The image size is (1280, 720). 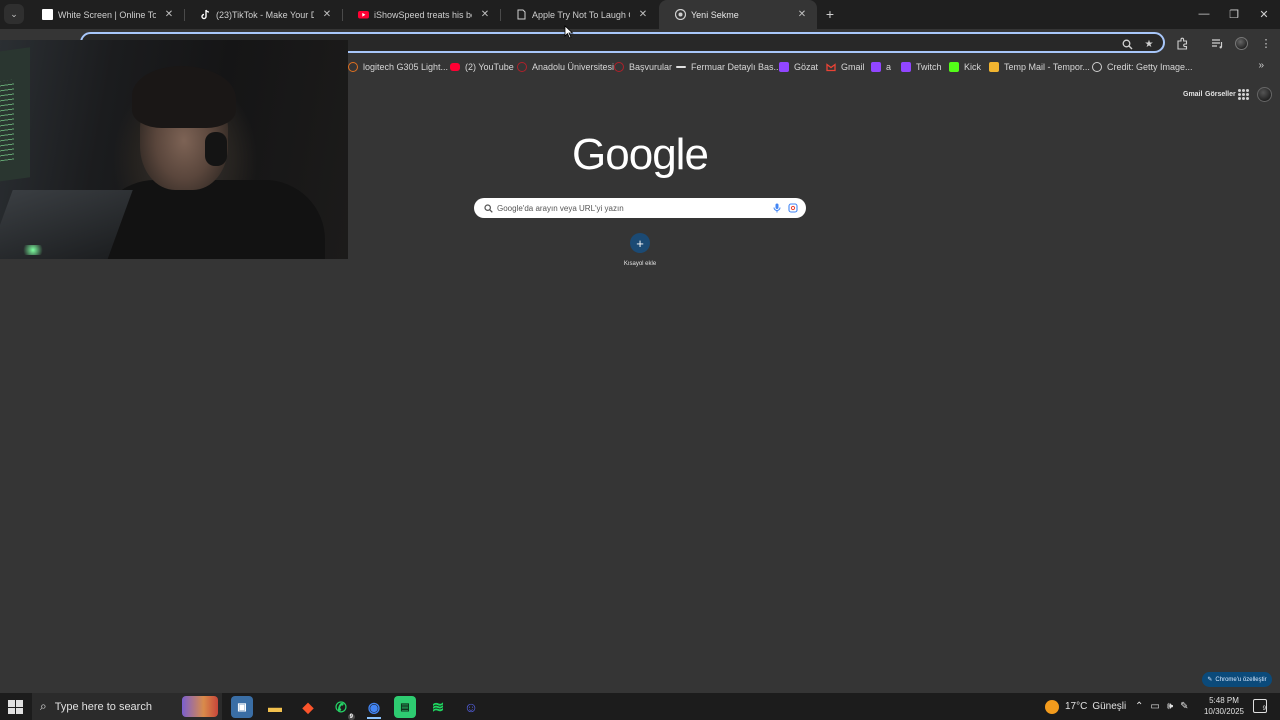 What do you see at coordinates (353, 67) in the screenshot?
I see `logitech-icon` at bounding box center [353, 67].